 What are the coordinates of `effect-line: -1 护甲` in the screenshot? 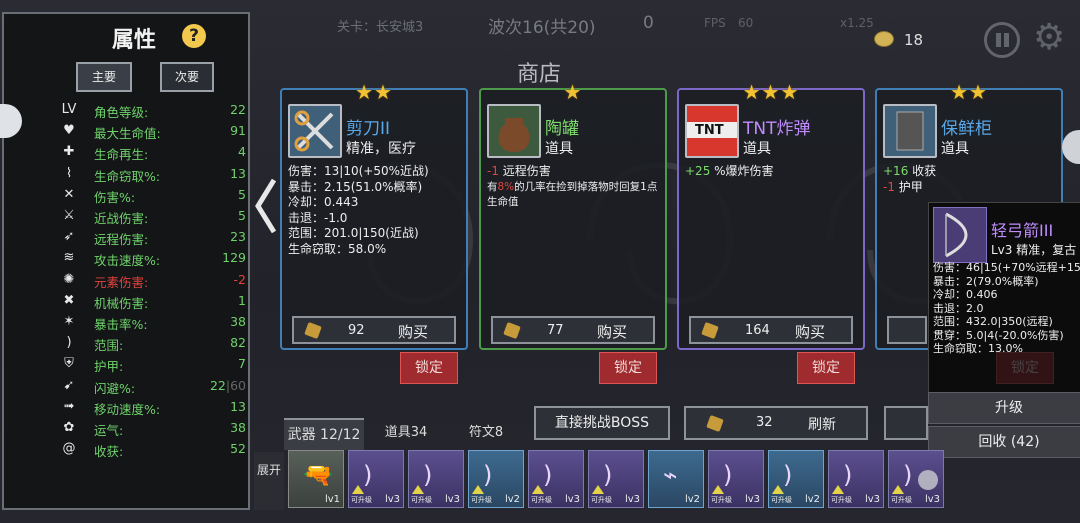 It's located at (909, 188).